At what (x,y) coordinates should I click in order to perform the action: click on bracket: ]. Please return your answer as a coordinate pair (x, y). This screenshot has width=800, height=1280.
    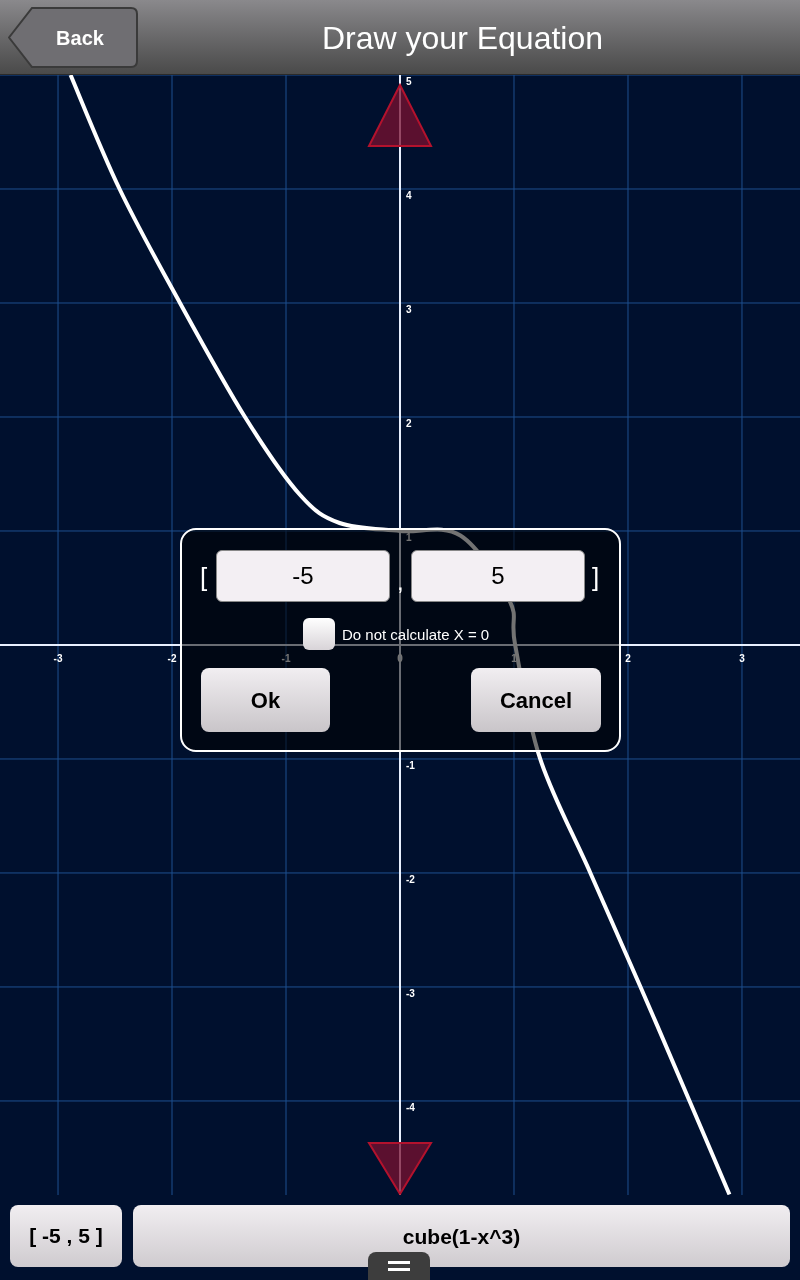
    Looking at the image, I should click on (596, 577).